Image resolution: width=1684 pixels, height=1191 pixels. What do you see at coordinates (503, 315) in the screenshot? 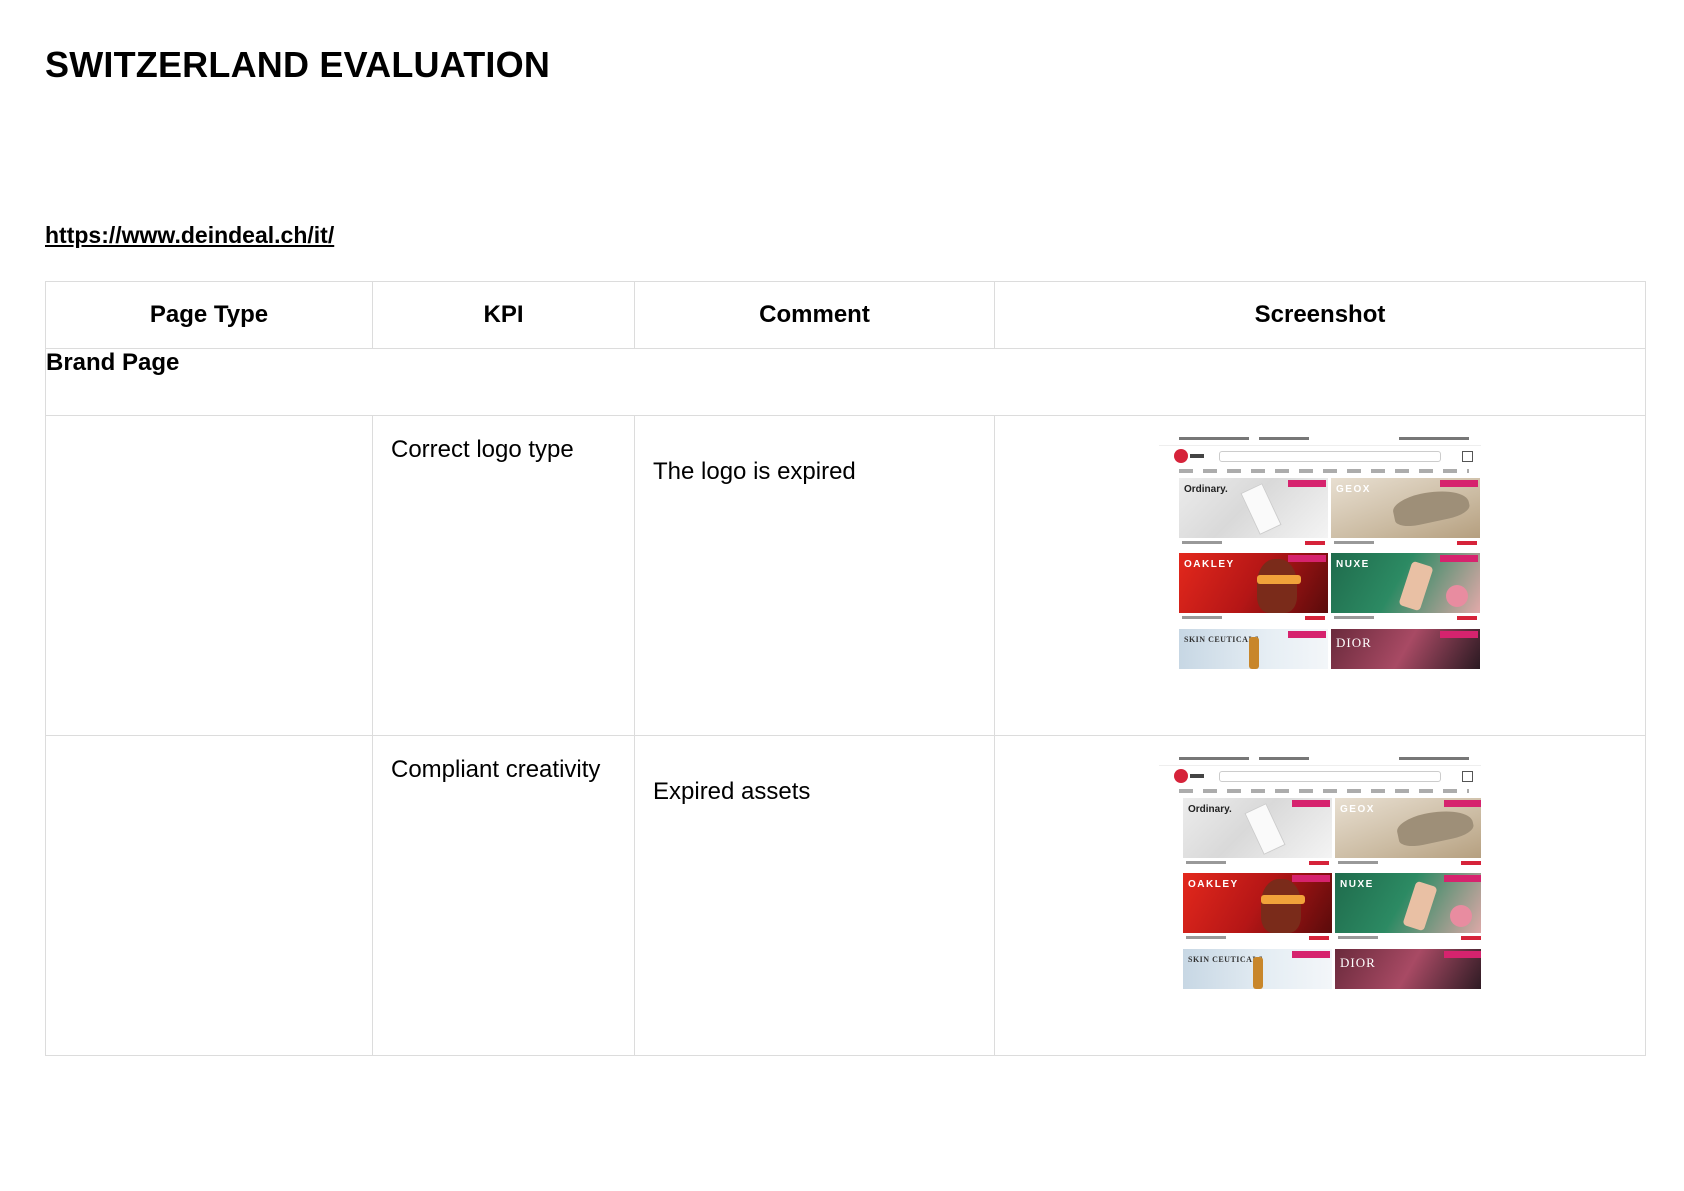
I see `header-kpi: KPI` at bounding box center [503, 315].